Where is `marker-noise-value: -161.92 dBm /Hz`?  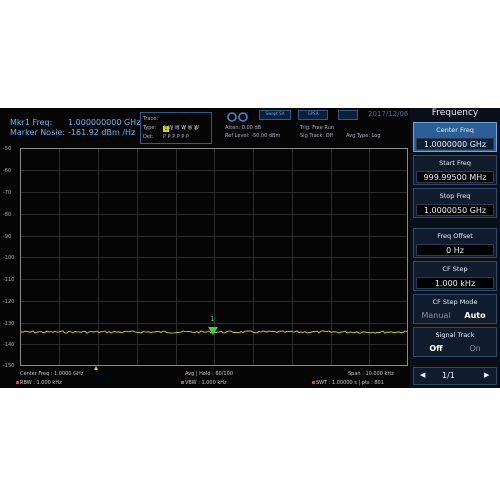
marker-noise-value: -161.92 dBm /Hz is located at coordinates (102, 132).